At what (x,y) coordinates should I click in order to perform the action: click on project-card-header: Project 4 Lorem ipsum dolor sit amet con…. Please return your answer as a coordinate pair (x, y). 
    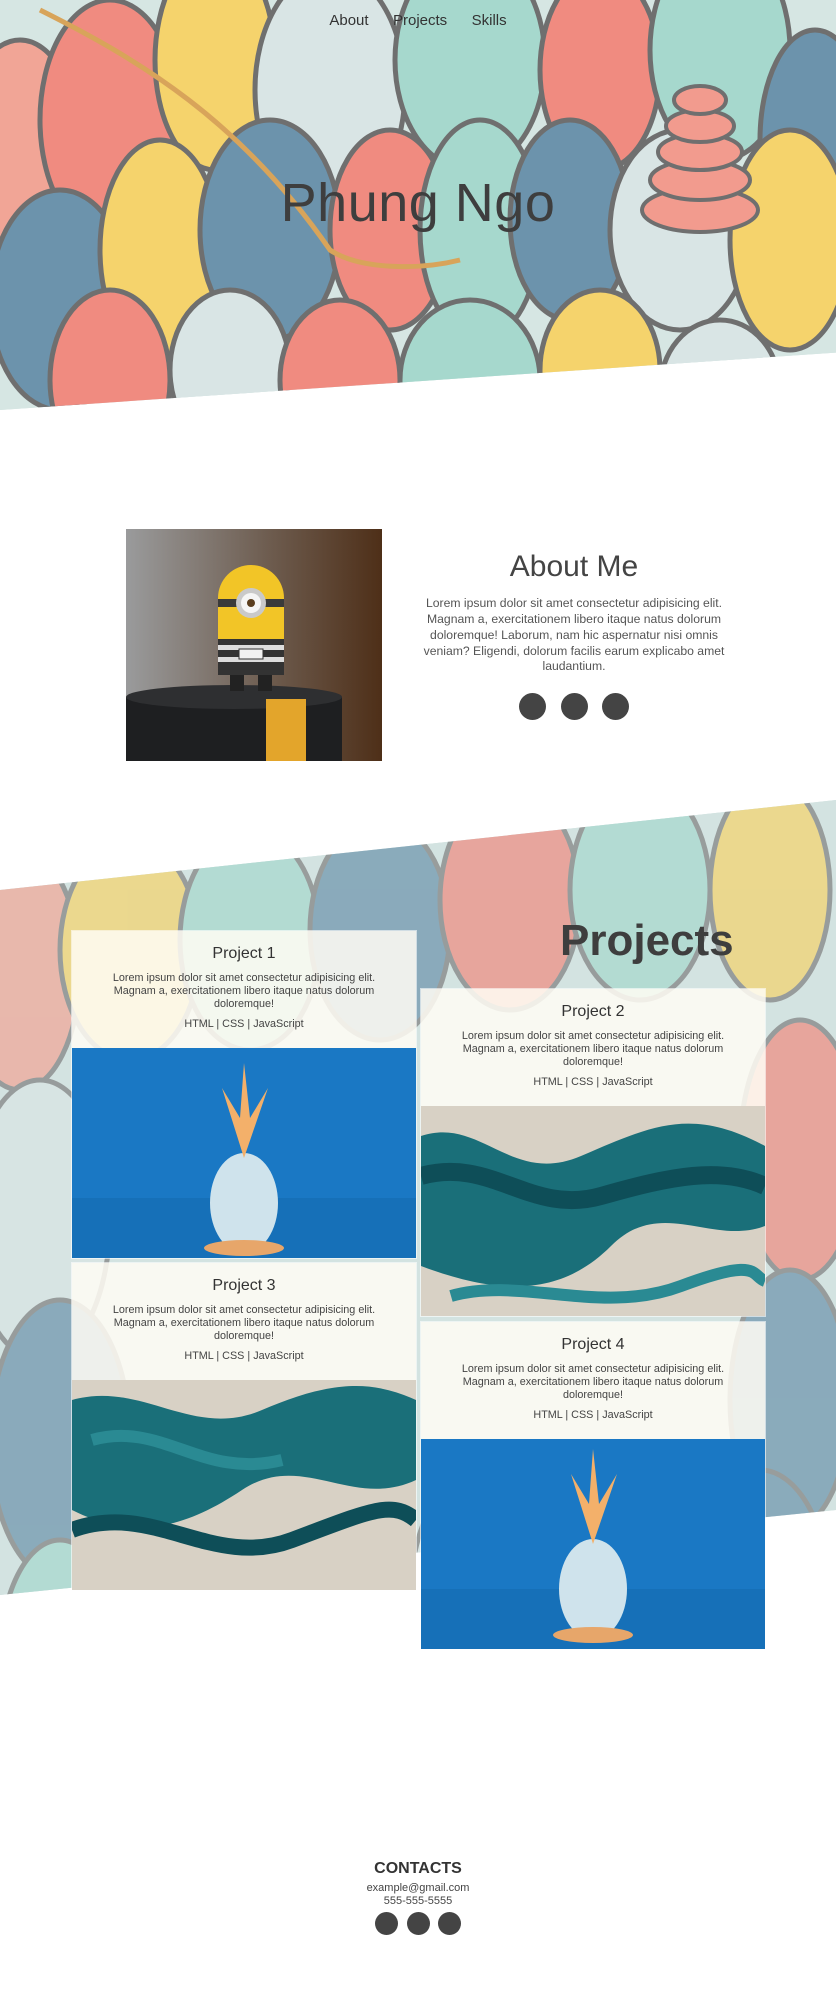
    Looking at the image, I should click on (593, 1380).